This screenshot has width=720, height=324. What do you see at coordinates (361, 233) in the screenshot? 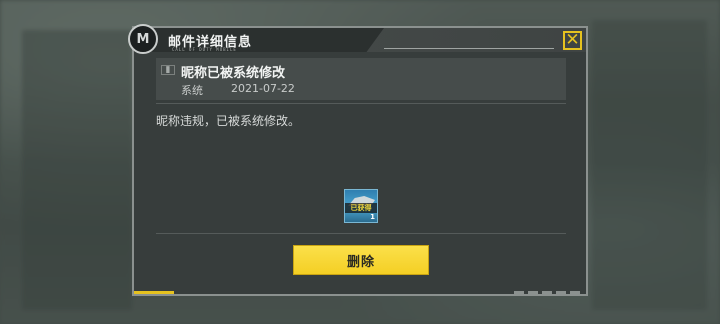
I see `footer-divider` at bounding box center [361, 233].